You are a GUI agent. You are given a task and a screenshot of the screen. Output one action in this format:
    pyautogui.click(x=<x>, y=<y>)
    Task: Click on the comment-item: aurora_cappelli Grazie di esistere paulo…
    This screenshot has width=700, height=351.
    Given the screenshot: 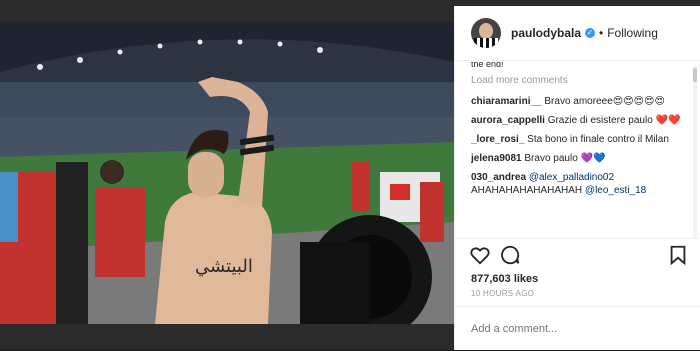 What is the action you would take?
    pyautogui.click(x=580, y=120)
    